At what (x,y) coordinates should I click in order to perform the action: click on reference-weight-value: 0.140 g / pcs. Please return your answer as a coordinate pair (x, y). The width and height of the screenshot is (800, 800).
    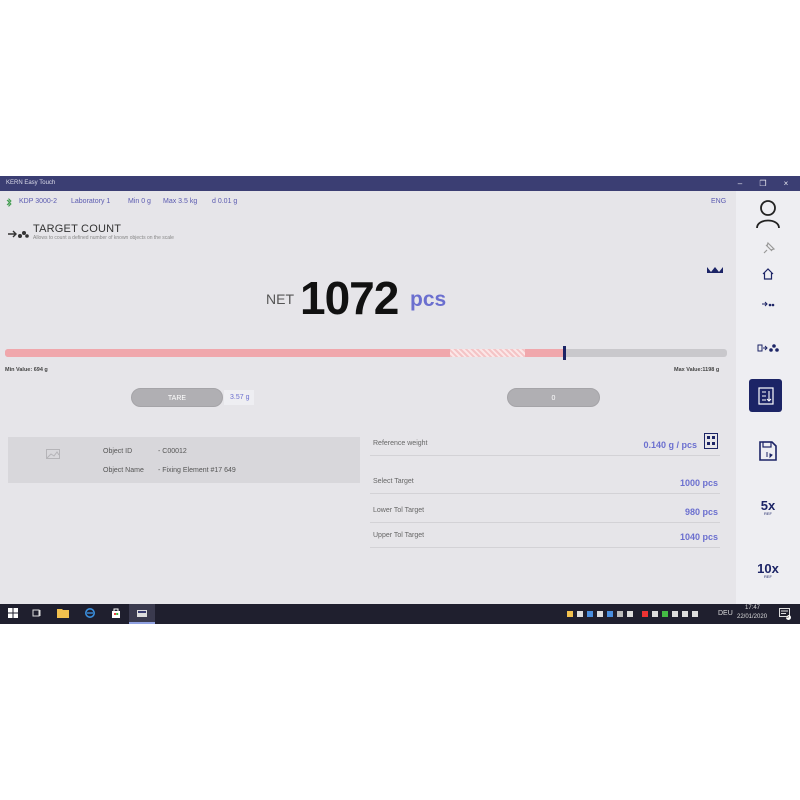
    Looking at the image, I should click on (670, 445).